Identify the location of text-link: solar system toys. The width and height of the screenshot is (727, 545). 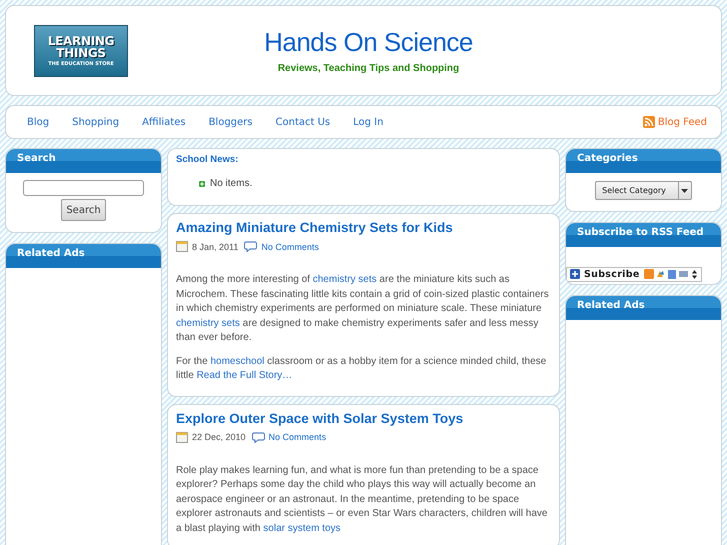
(302, 528).